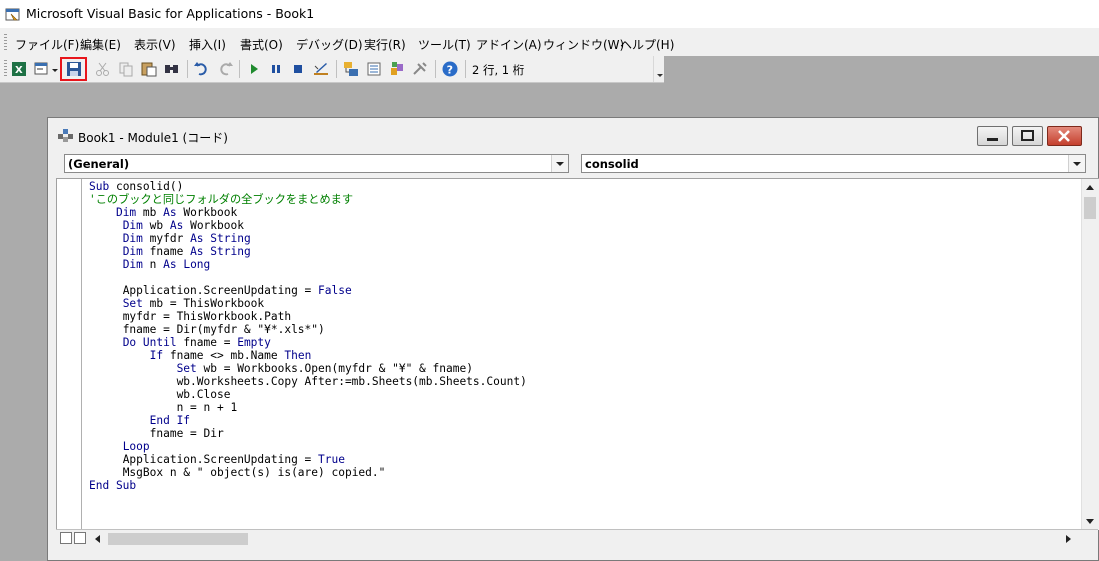  I want to click on code-keyword: If, so click(159, 355).